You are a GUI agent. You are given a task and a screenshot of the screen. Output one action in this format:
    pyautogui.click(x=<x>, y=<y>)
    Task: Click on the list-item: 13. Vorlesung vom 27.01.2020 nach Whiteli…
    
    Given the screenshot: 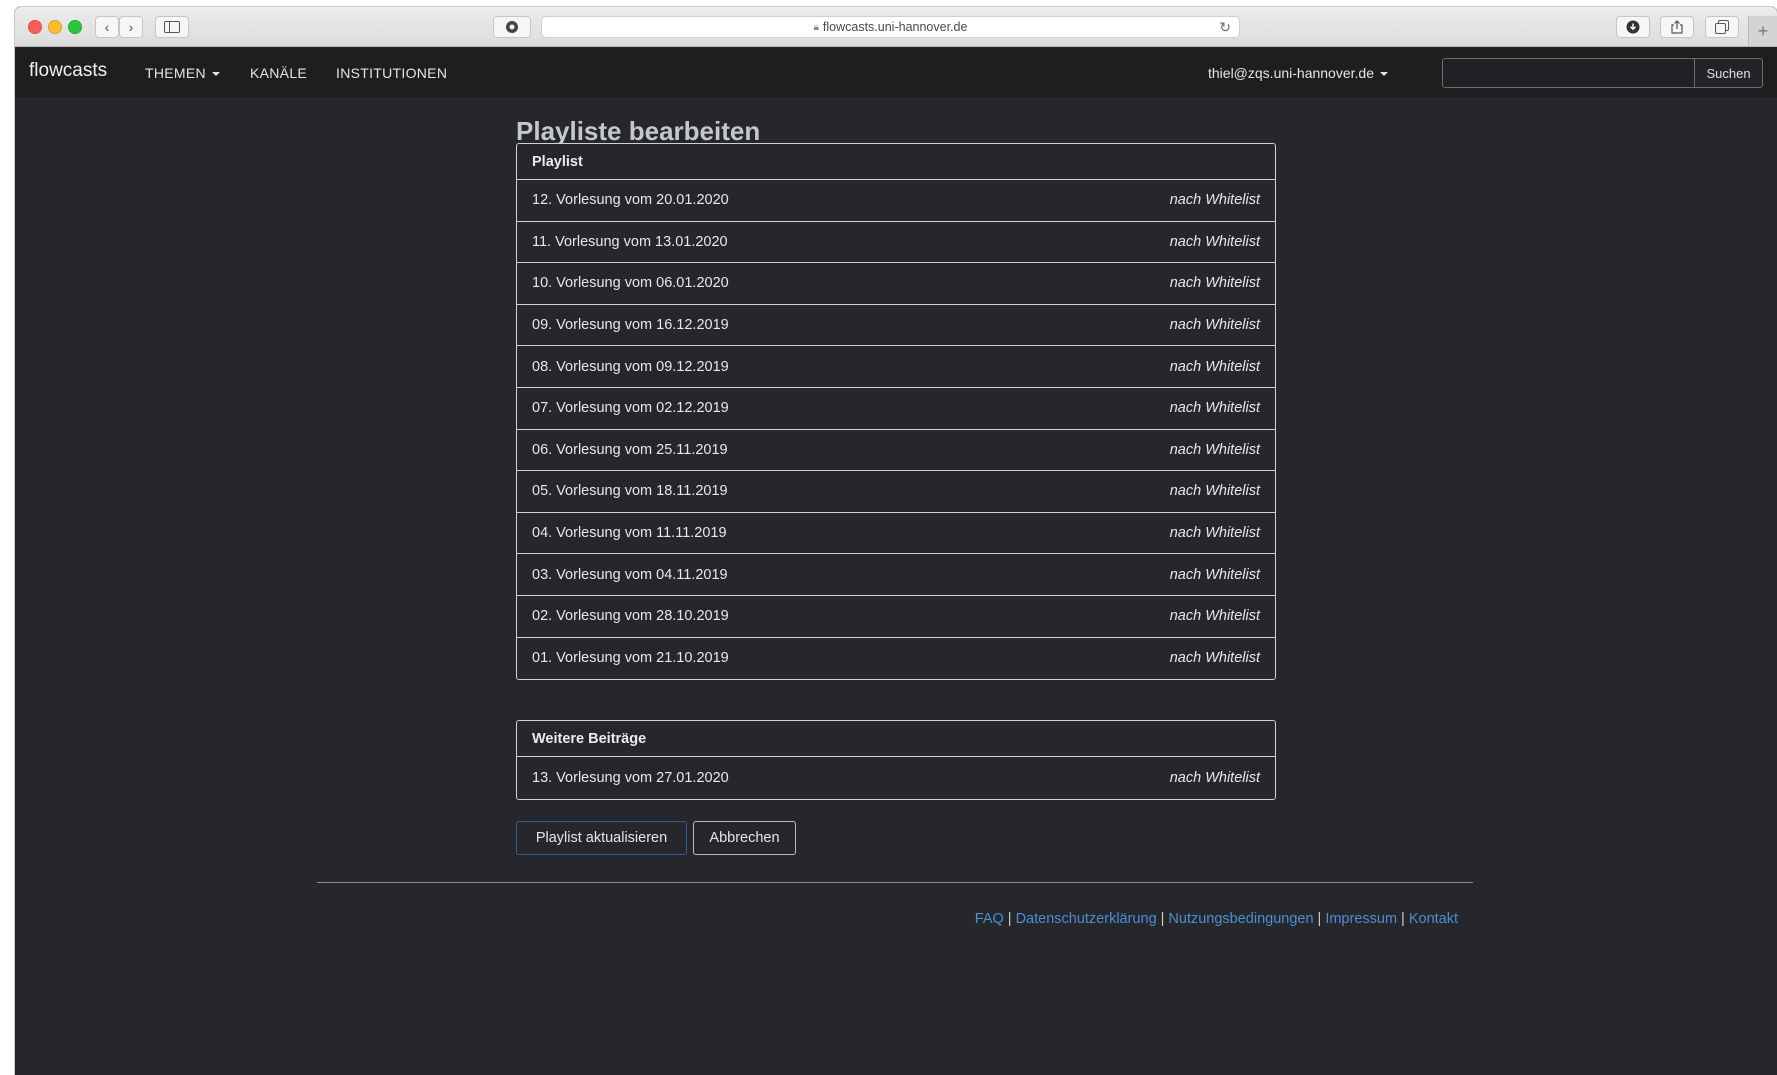 What is the action you would take?
    pyautogui.click(x=896, y=778)
    